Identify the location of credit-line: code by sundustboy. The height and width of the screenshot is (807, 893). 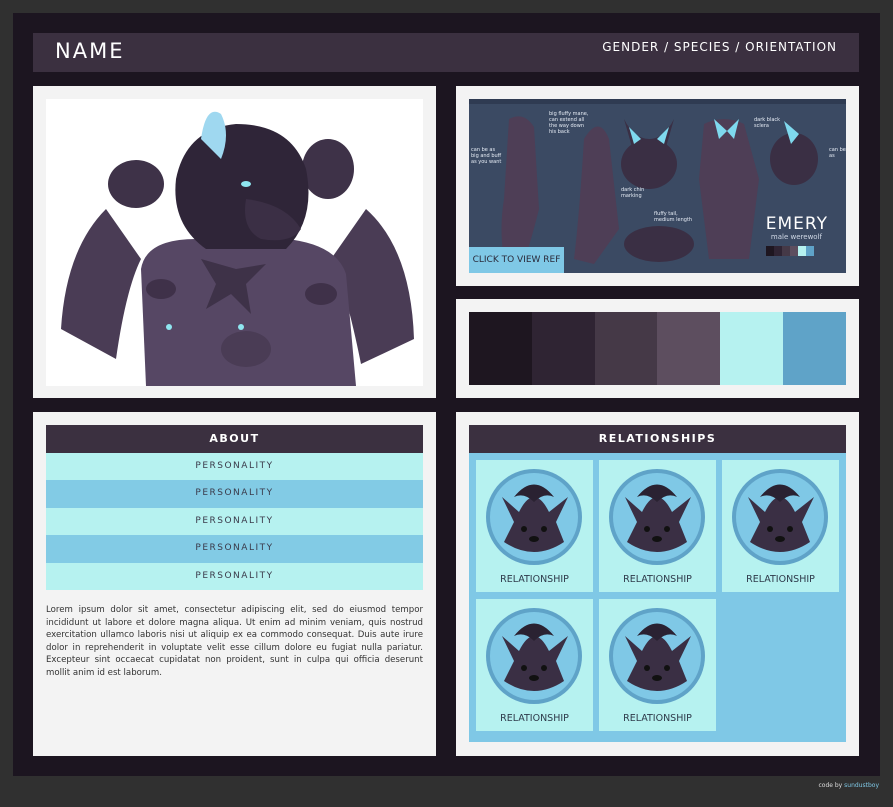
(848, 785).